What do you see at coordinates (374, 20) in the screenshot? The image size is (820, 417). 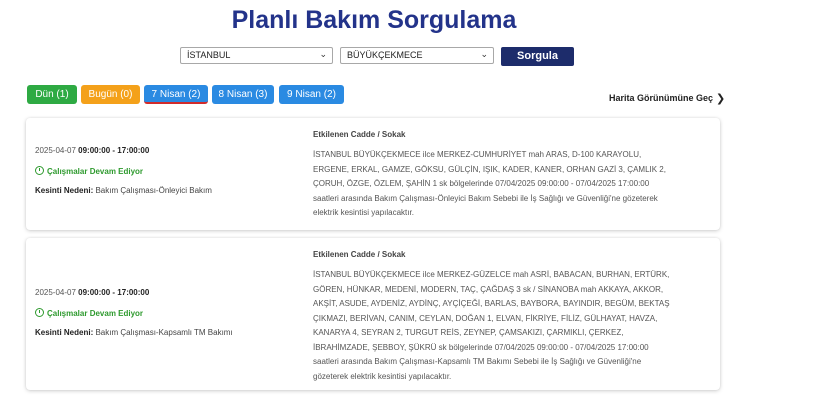 I see `page-title: Planlı Bakım Sorgulama` at bounding box center [374, 20].